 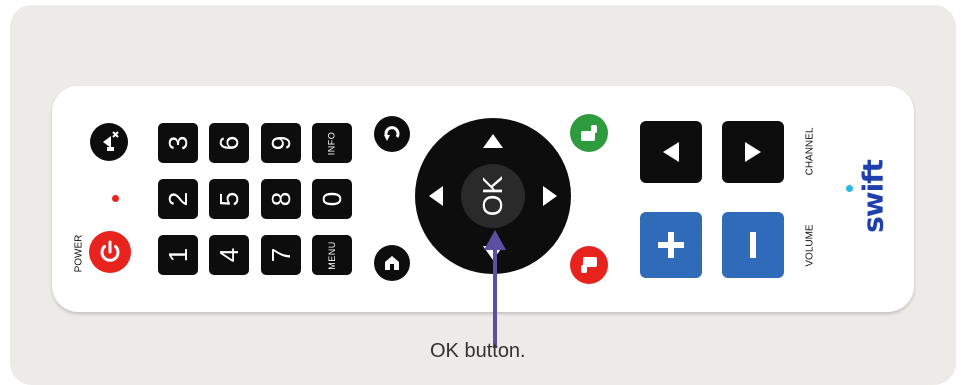 I want to click on play-left-icon, so click(x=671, y=152).